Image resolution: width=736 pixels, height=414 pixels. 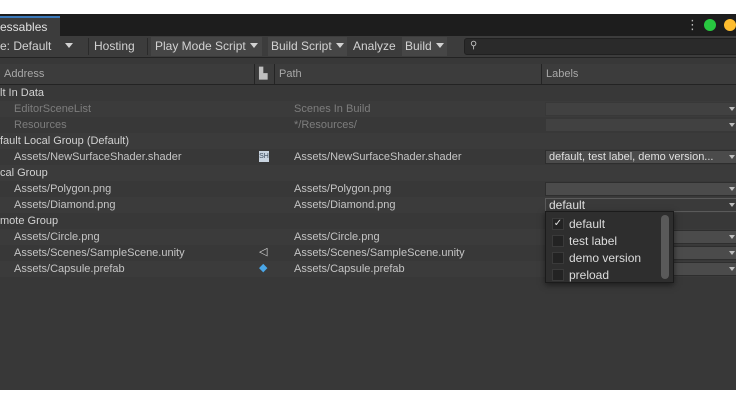 I want to click on column-header: Address ▙ Path Labels, so click(x=368, y=74).